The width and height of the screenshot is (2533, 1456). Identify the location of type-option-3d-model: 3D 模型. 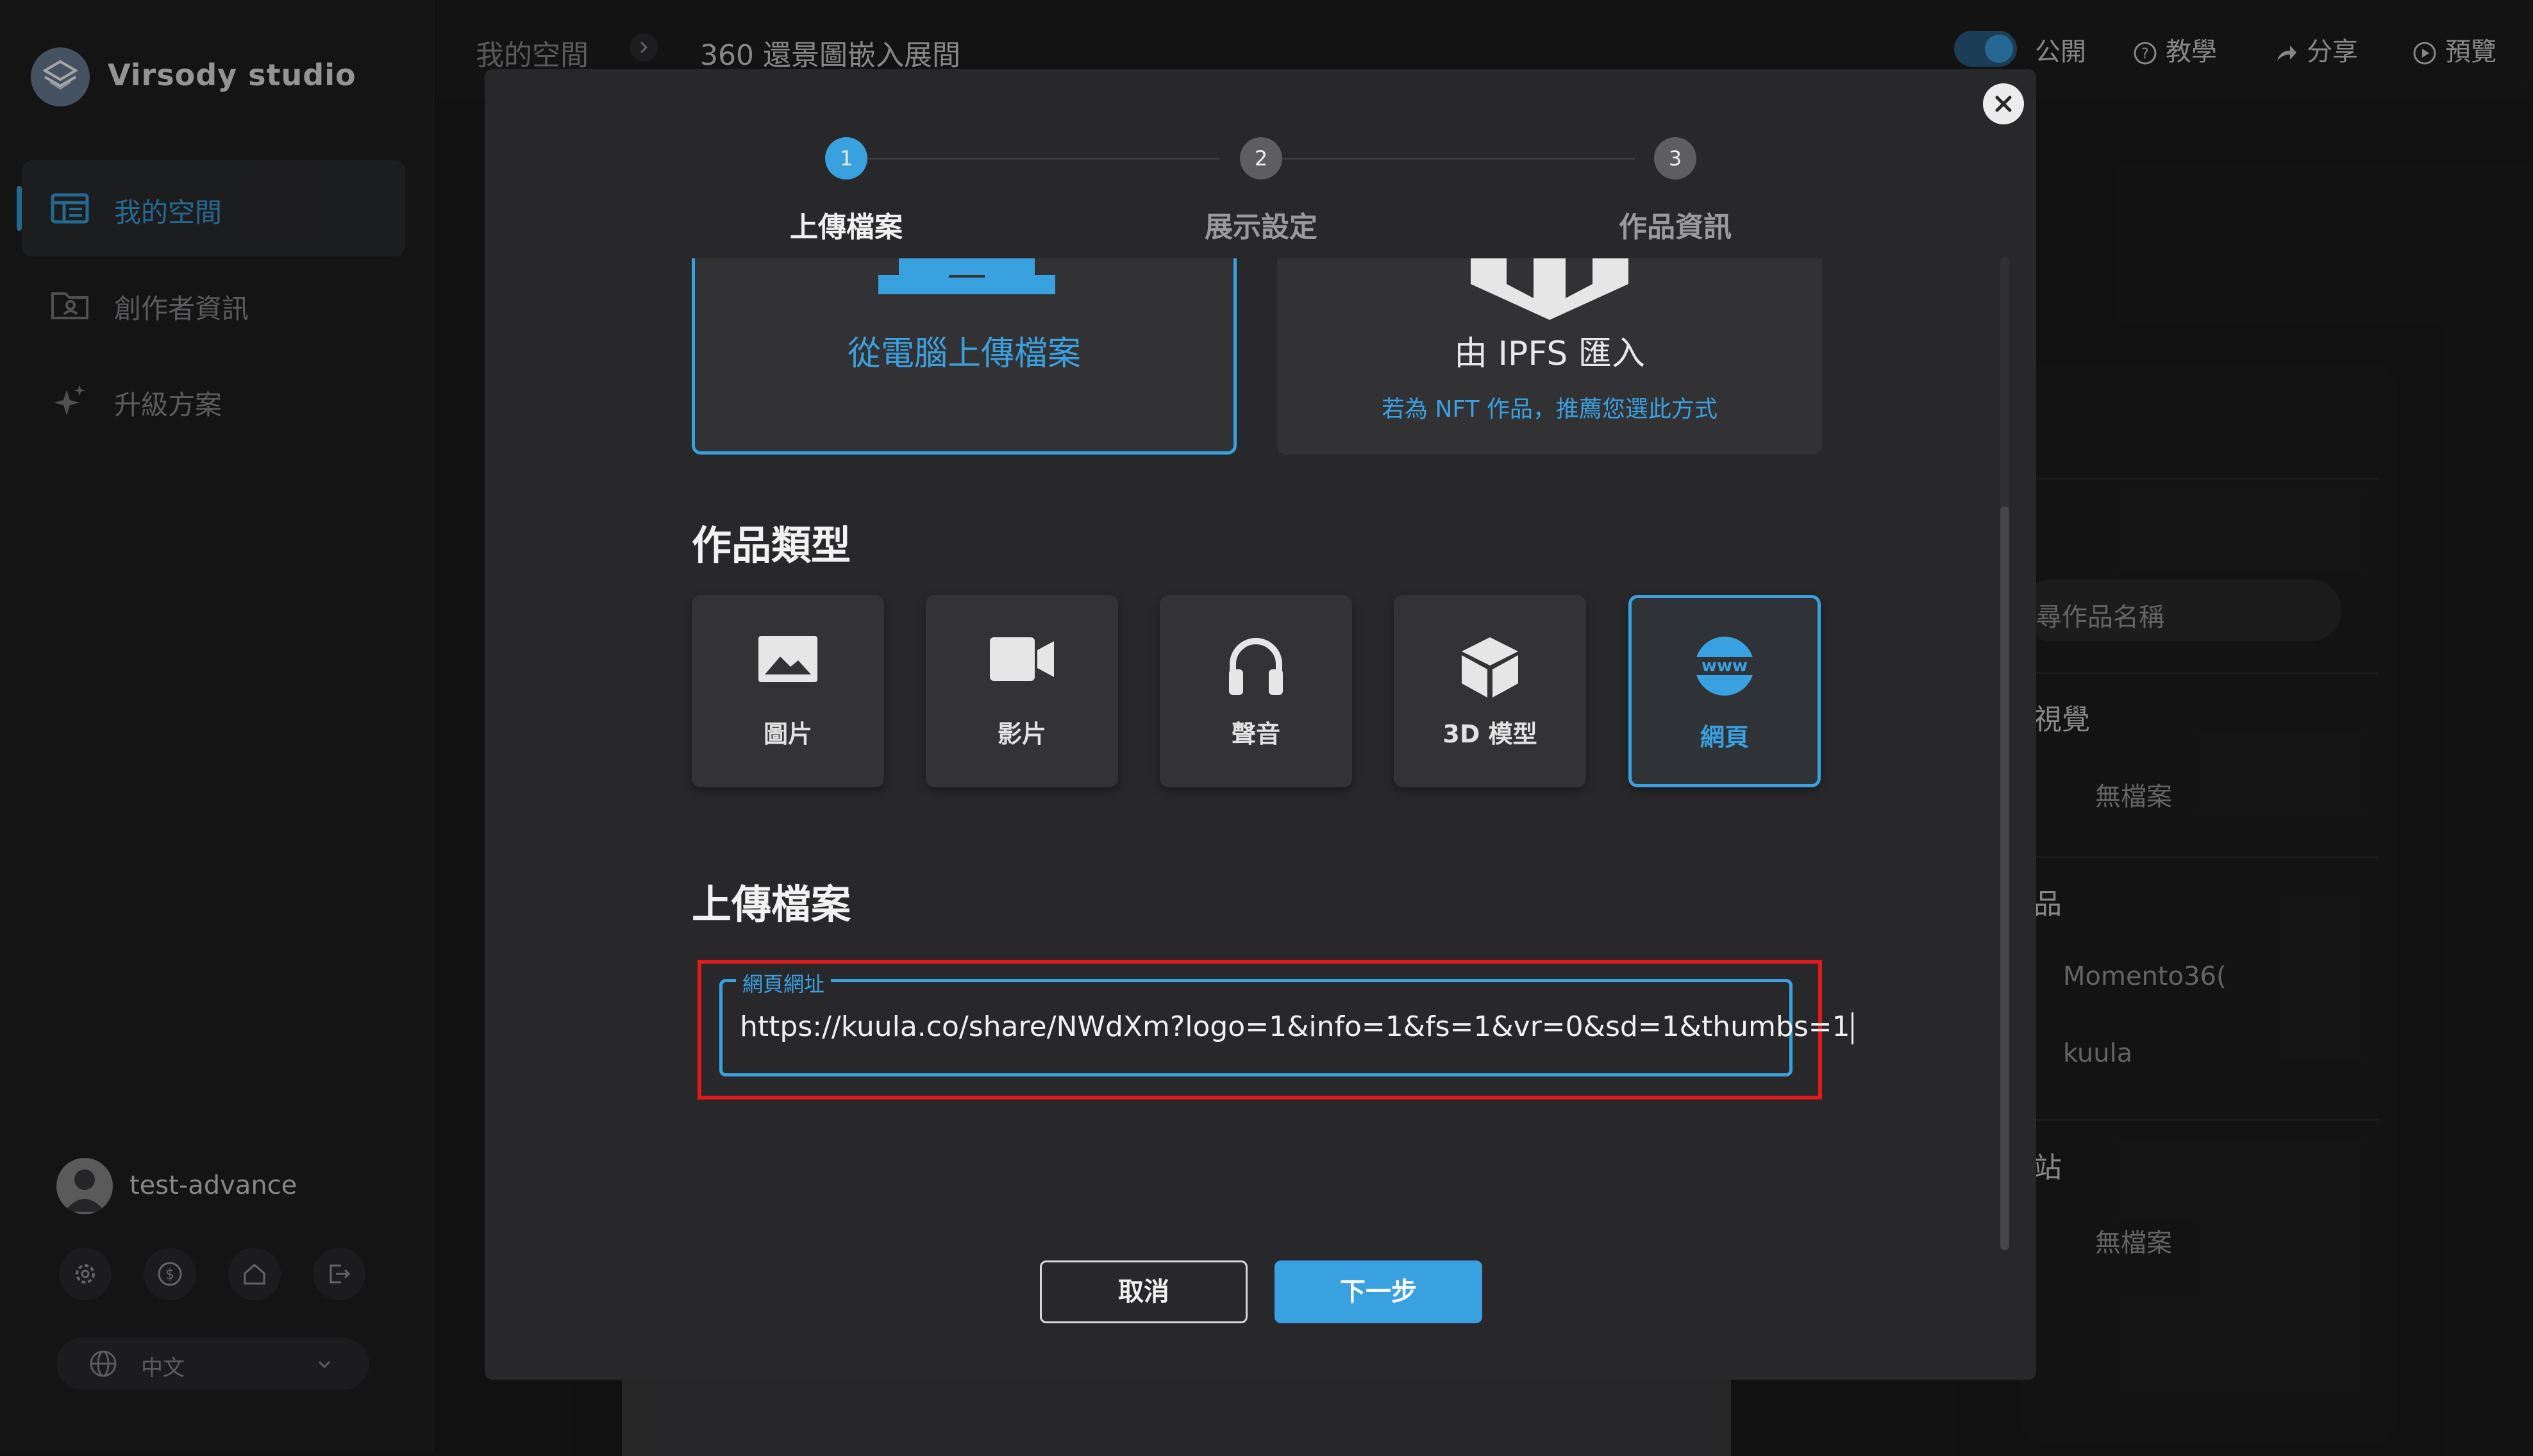
(1490, 691).